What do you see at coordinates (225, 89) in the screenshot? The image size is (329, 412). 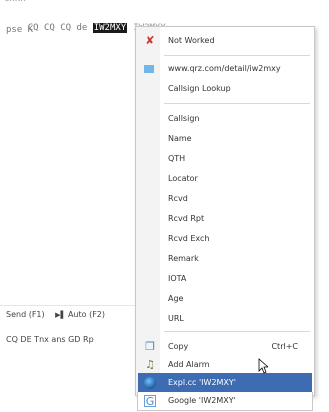 I see `menu-item-callsign-lookup: Callsign Lookup` at bounding box center [225, 89].